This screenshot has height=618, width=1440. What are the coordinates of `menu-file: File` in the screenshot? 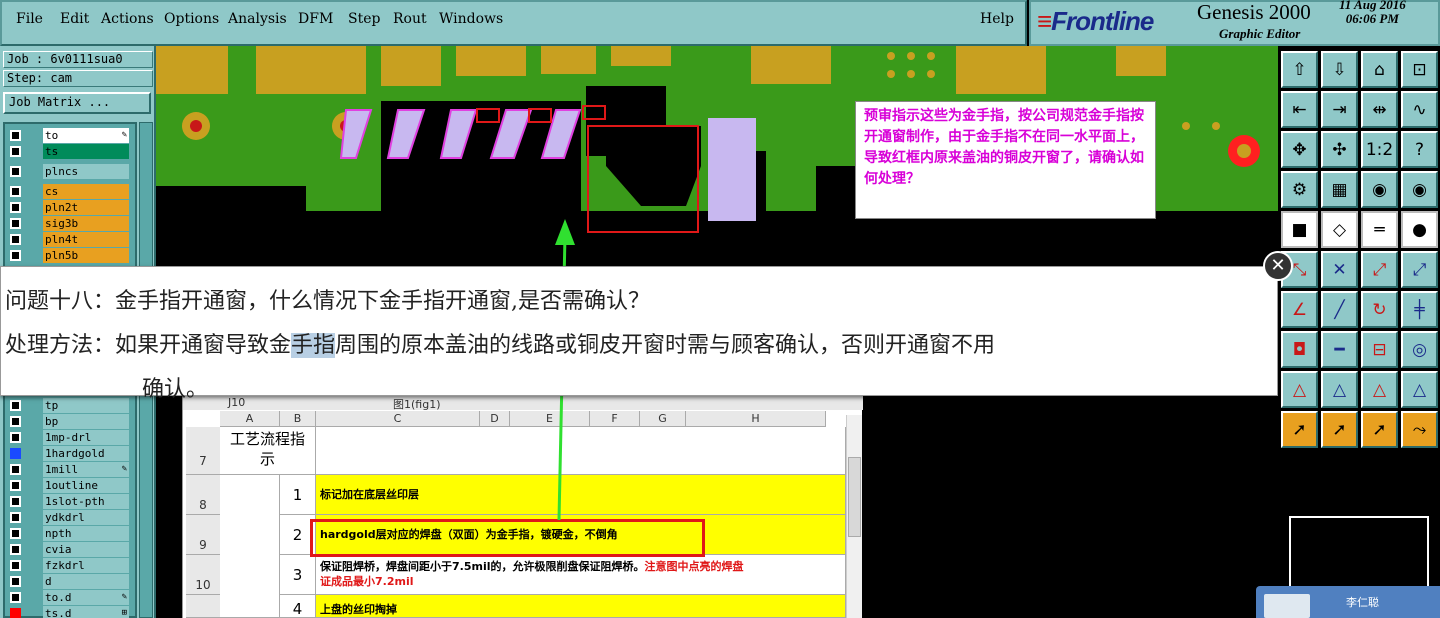 It's located at (29, 19).